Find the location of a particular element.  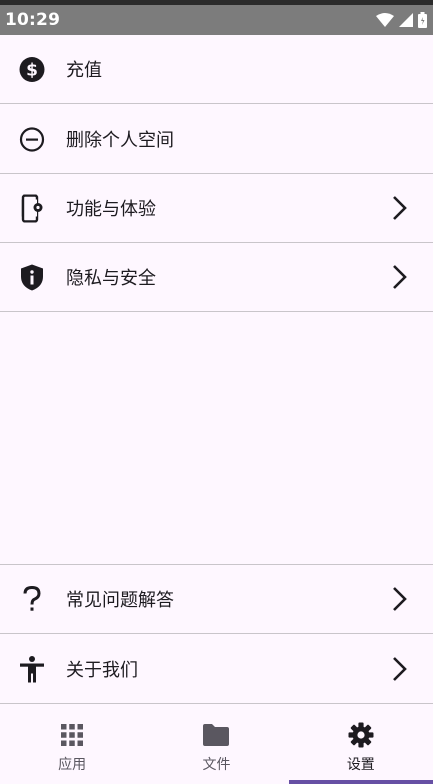

minus-circle-icon is located at coordinates (31, 139).